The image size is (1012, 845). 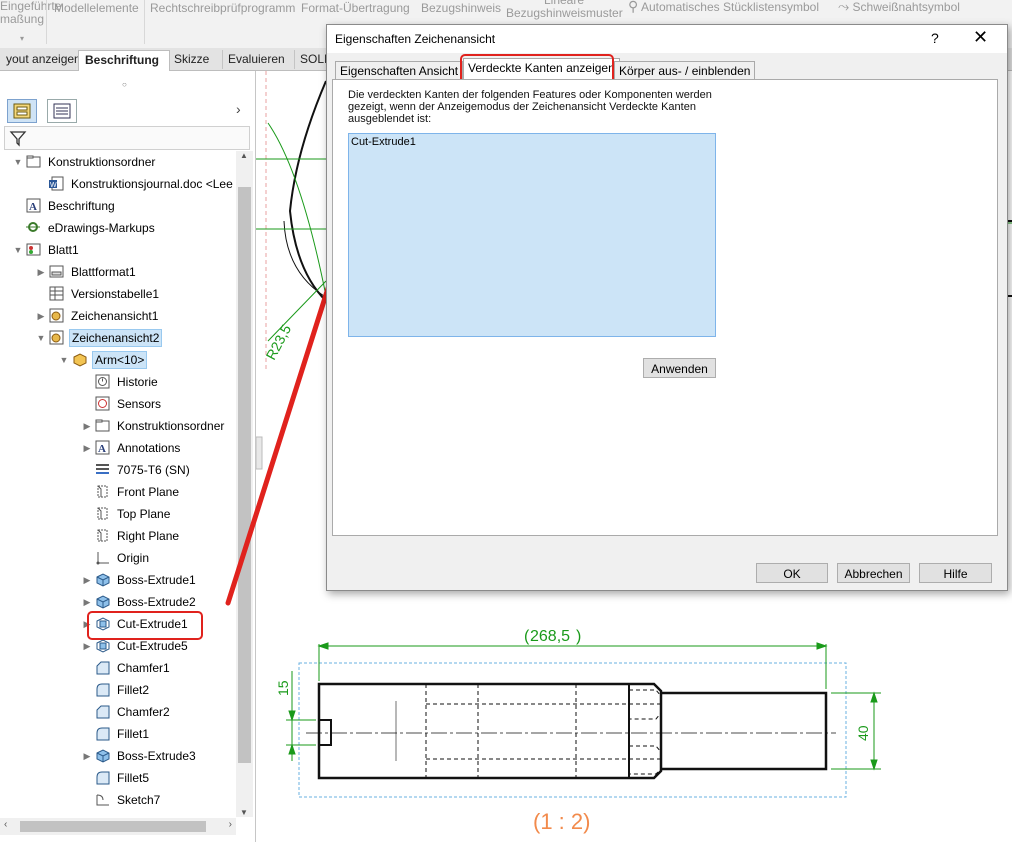 What do you see at coordinates (141, 756) in the screenshot?
I see `tree-item: ▶ Boss-Extrude3` at bounding box center [141, 756].